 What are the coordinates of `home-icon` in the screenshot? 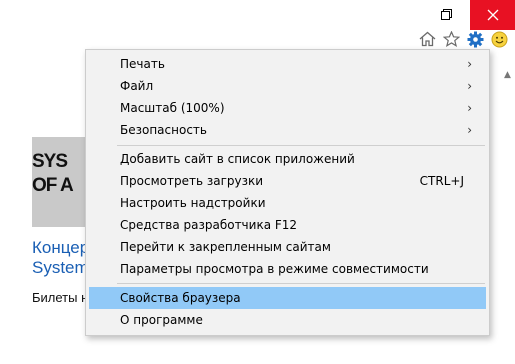 It's located at (427, 39).